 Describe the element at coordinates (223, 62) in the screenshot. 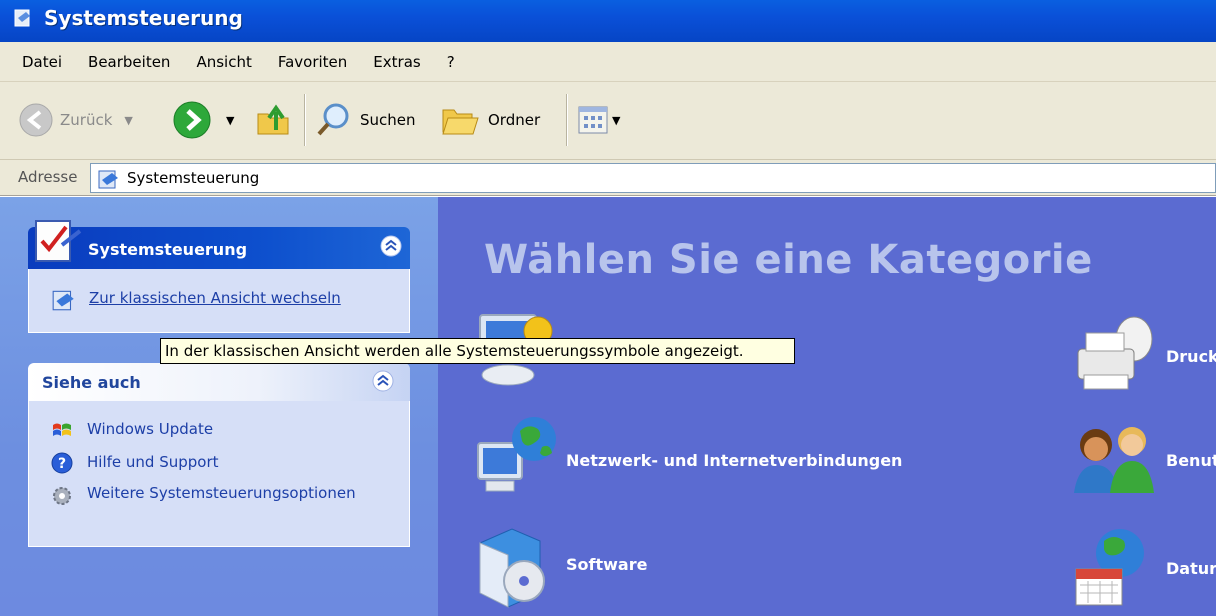

I see `menu-ansicht: Ansicht` at that location.